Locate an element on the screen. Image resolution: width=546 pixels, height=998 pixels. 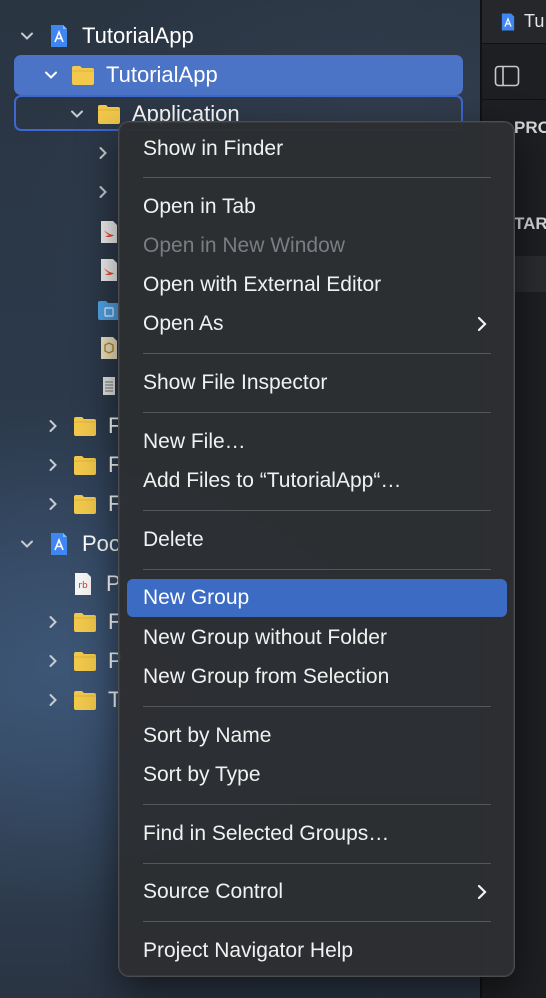
menu-item-label: Open As is located at coordinates (183, 323).